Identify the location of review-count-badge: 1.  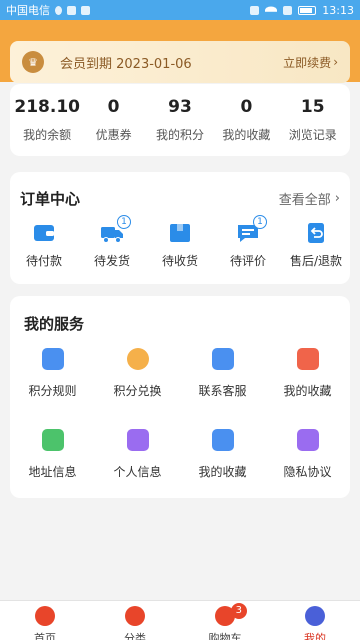
(260, 222).